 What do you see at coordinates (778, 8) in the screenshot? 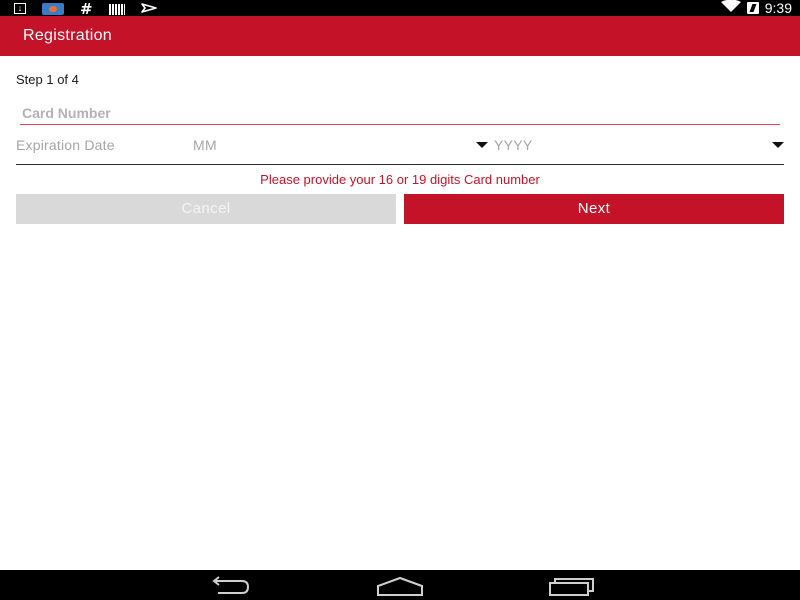
I see `clock: 9:39` at bounding box center [778, 8].